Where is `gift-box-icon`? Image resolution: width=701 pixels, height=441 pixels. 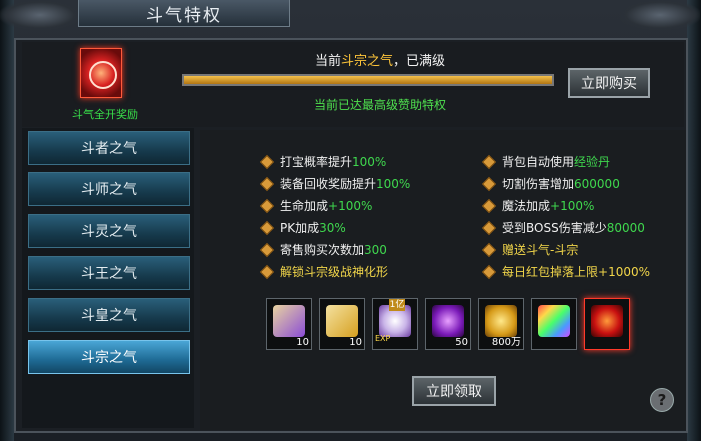
gift-box-icon is located at coordinates (101, 73).